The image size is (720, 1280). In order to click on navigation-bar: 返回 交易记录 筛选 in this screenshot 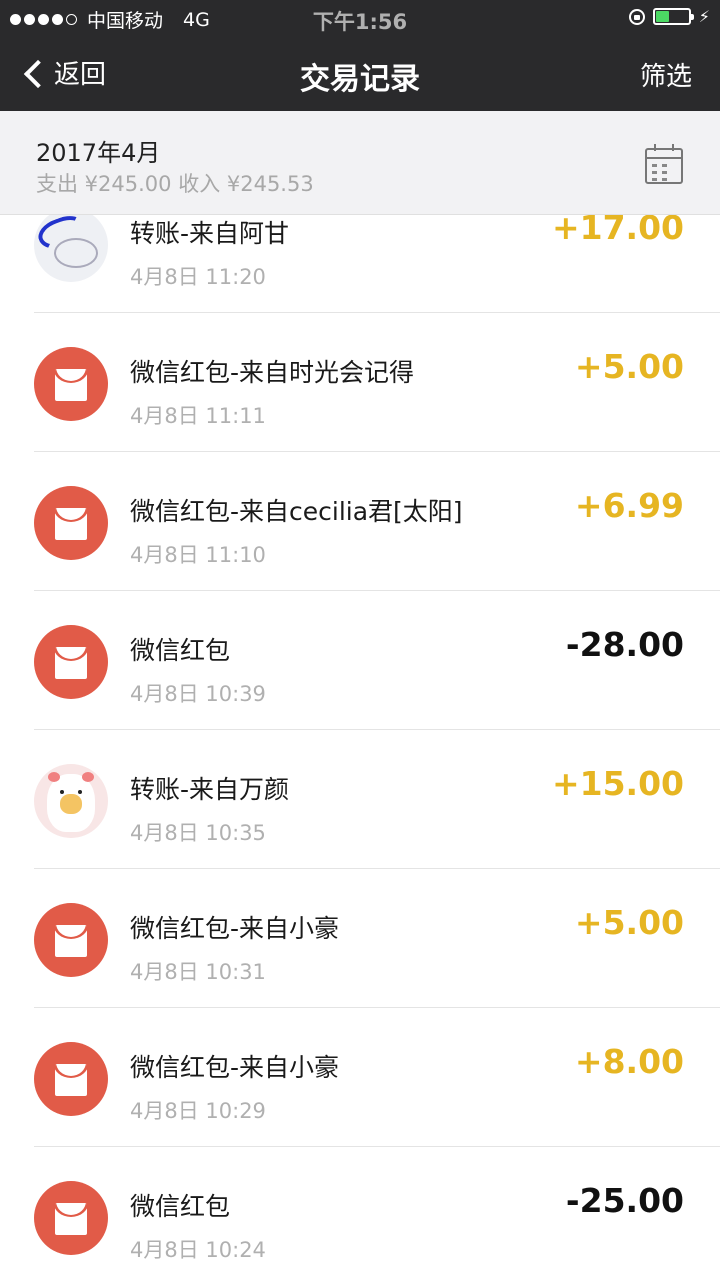, I will do `click(360, 73)`.